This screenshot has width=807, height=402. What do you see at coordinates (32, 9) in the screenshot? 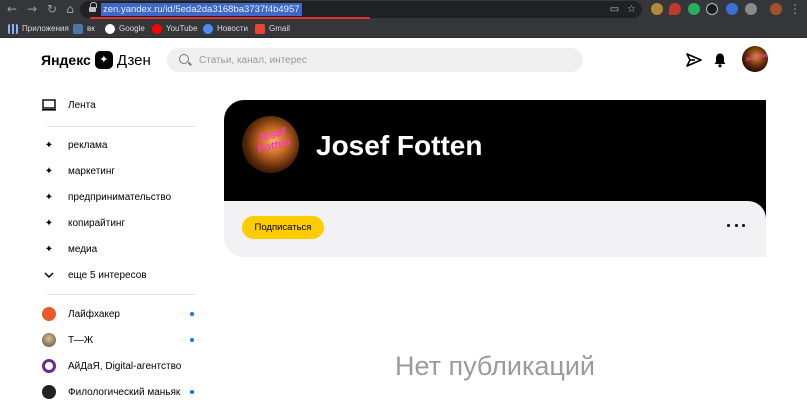
I see `forward-icon: →` at bounding box center [32, 9].